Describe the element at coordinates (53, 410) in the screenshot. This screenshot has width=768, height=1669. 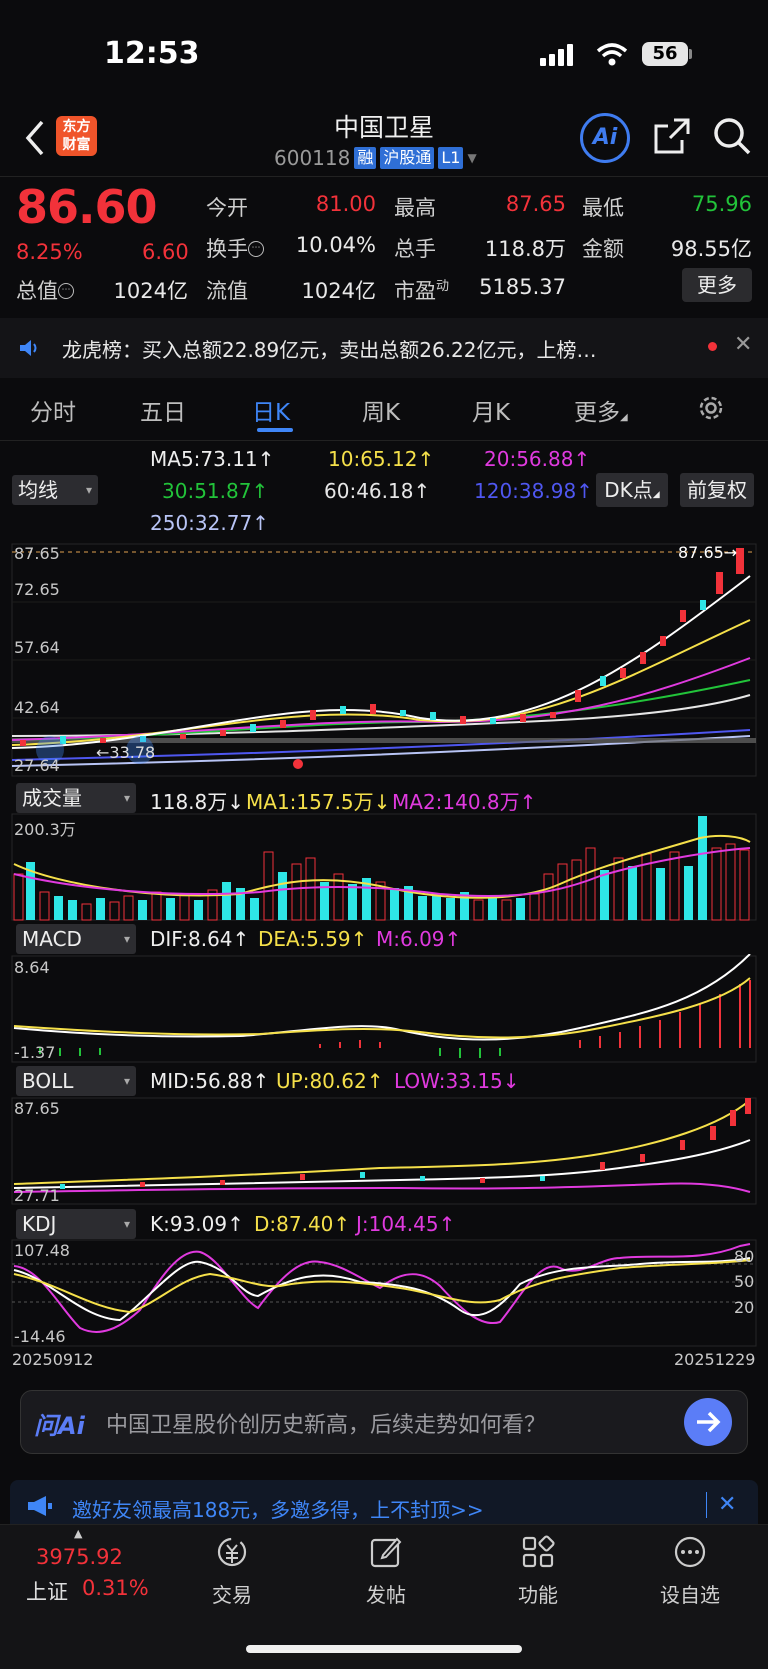
I see `tab-intraday: 分时` at that location.